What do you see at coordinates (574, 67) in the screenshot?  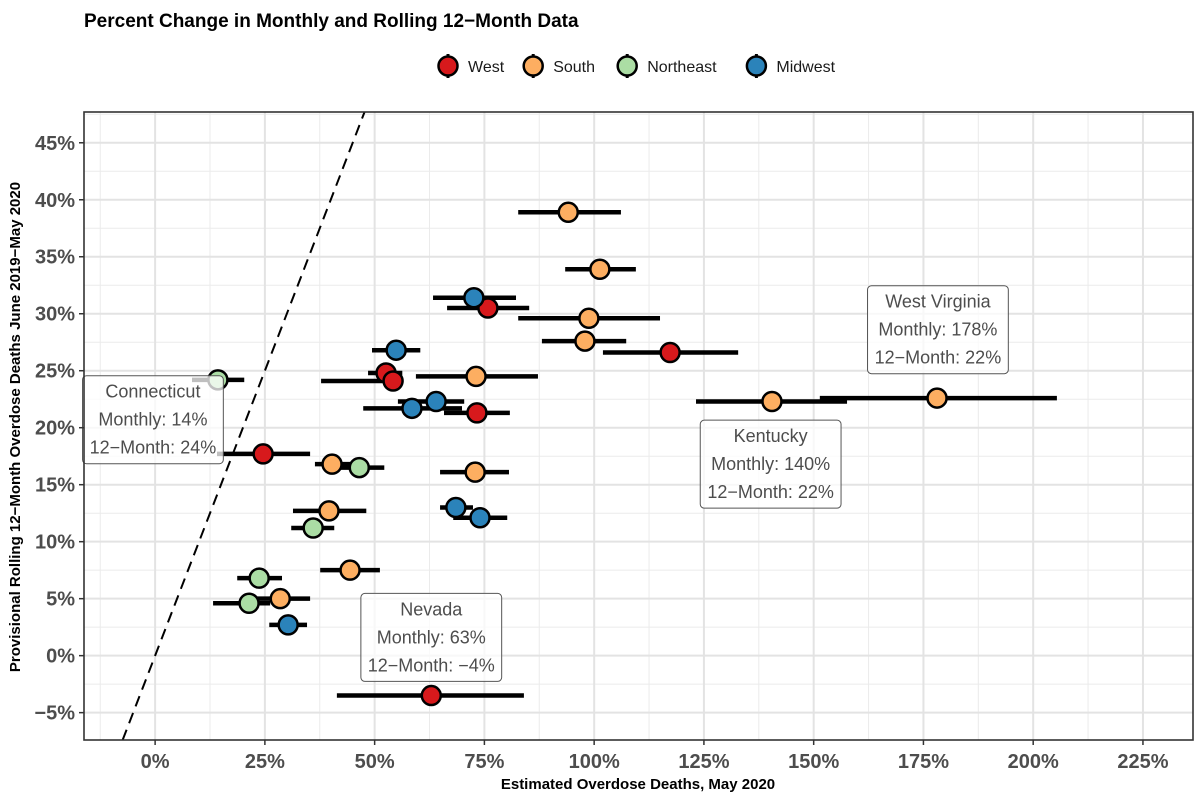 I see `legend-label: South` at bounding box center [574, 67].